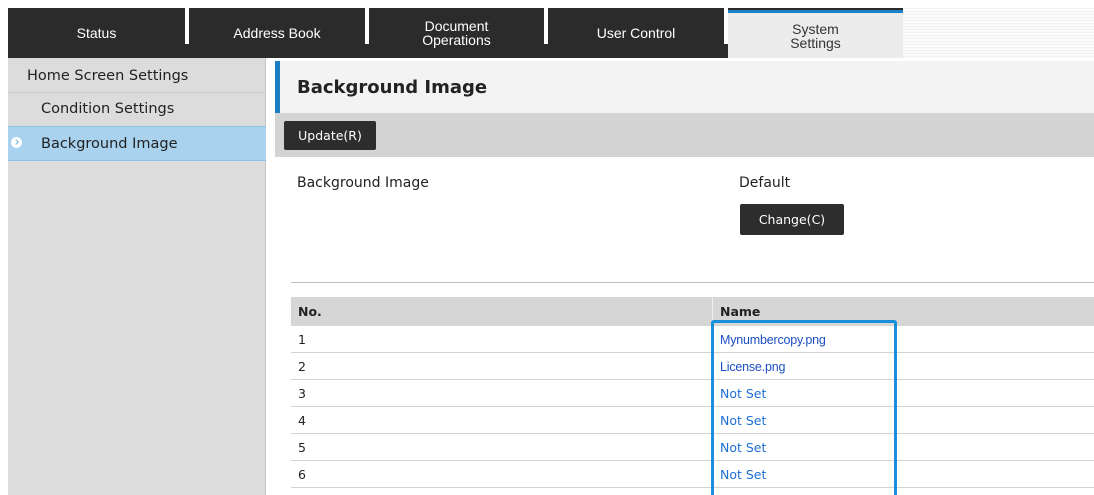  What do you see at coordinates (692, 447) in the screenshot?
I see `table-row: 5 Not Set` at bounding box center [692, 447].